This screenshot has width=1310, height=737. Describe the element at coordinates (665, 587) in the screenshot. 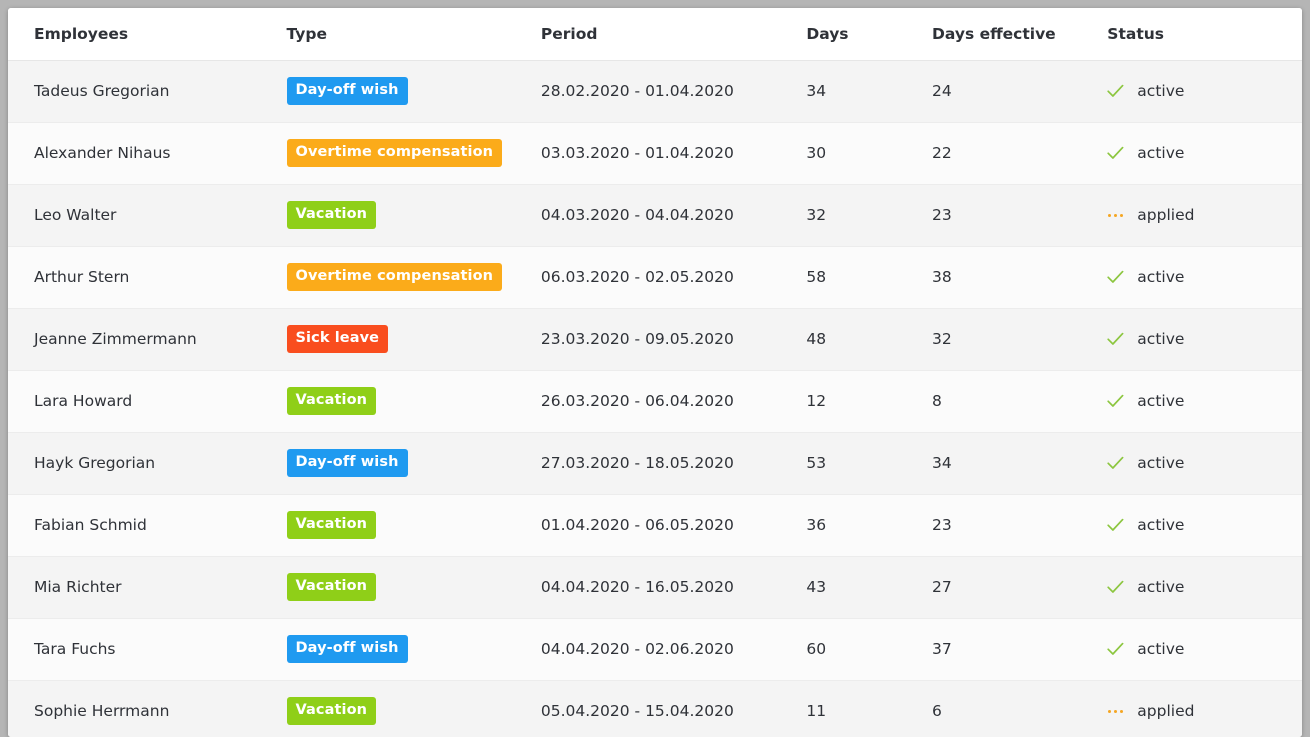

I see `cell-period: 04.04.2020 - 16.05.2020` at that location.